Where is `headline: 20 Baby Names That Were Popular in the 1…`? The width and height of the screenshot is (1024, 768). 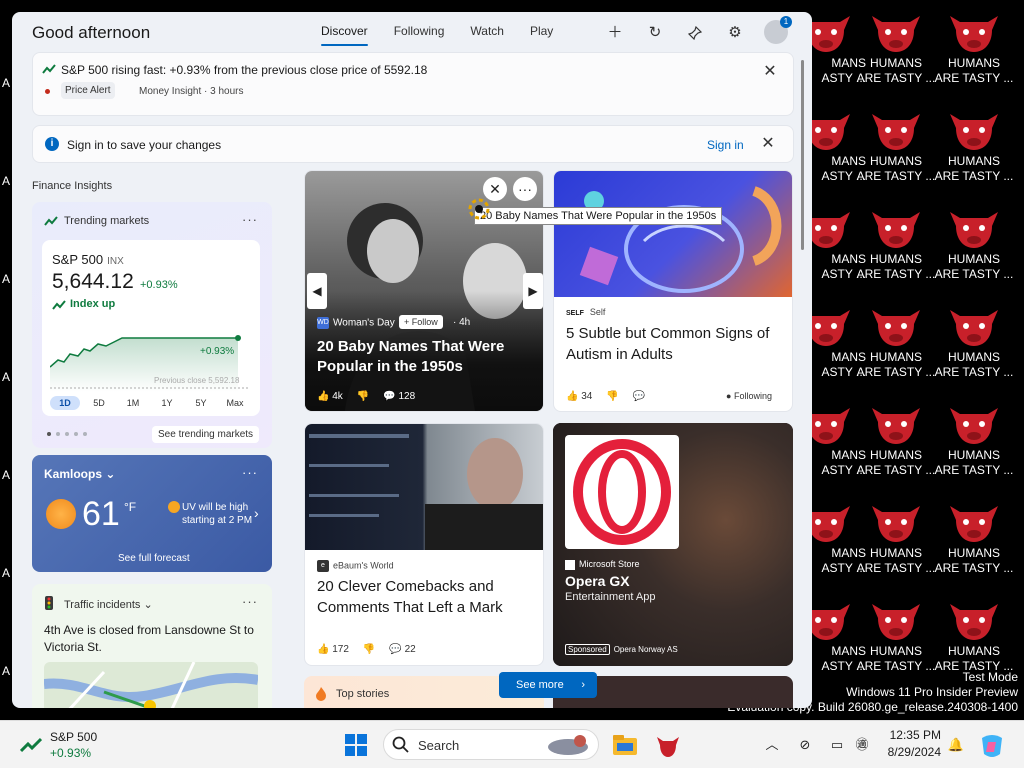 headline: 20 Baby Names That Were Popular in the 1… is located at coordinates (427, 357).